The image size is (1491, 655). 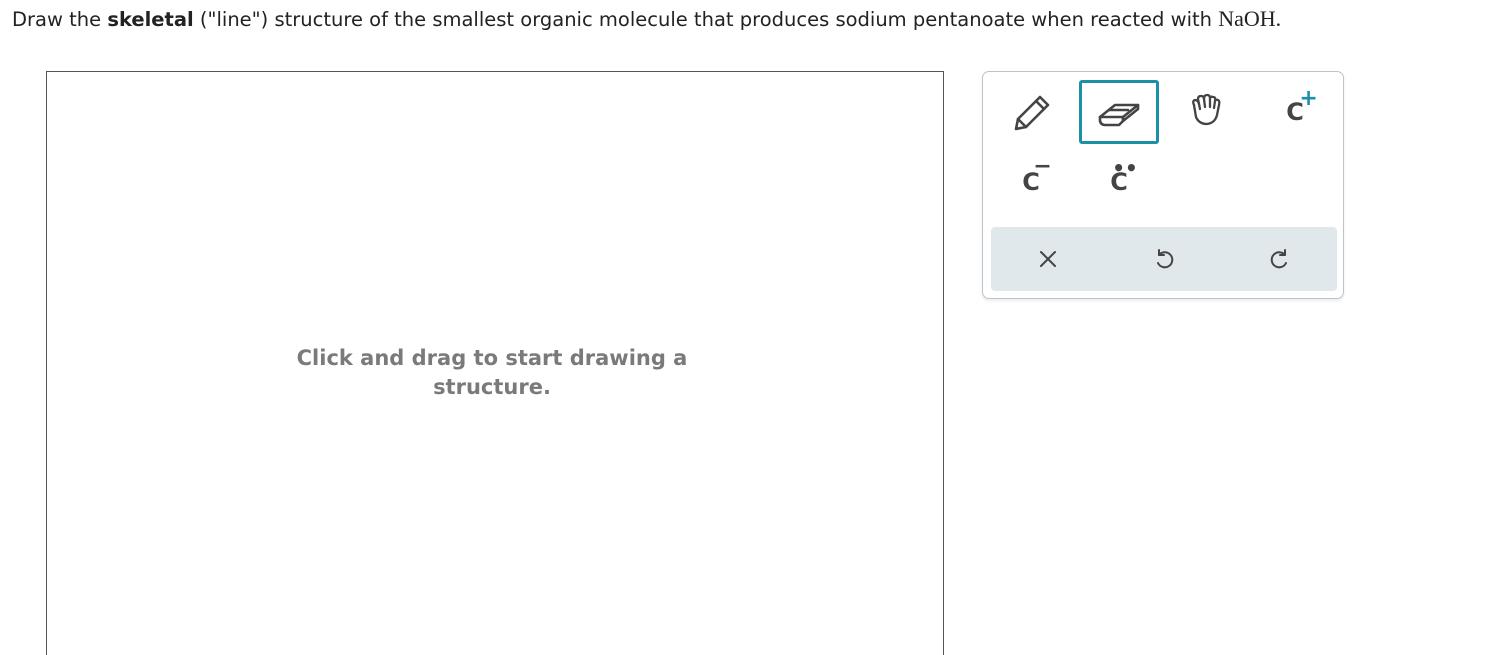 I want to click on lone-pair-tool: •• C, so click(x=1119, y=182).